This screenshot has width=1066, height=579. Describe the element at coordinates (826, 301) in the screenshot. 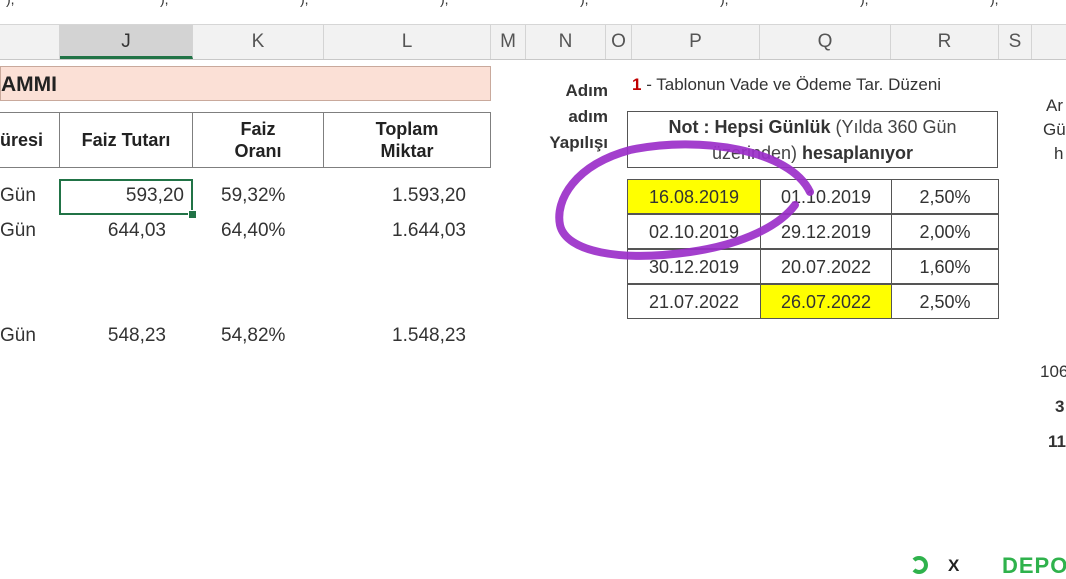

I see `rate-end-date: 26.07.2022` at that location.